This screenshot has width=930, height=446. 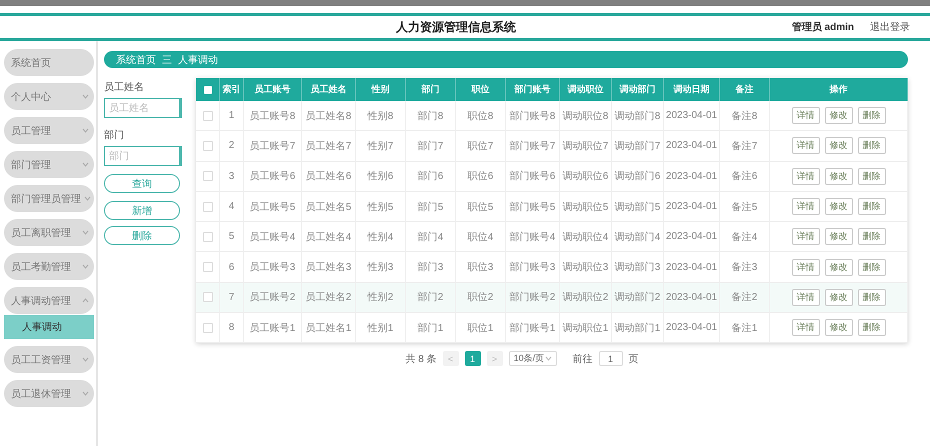 I want to click on menu-item: 系统首页, so click(x=49, y=62).